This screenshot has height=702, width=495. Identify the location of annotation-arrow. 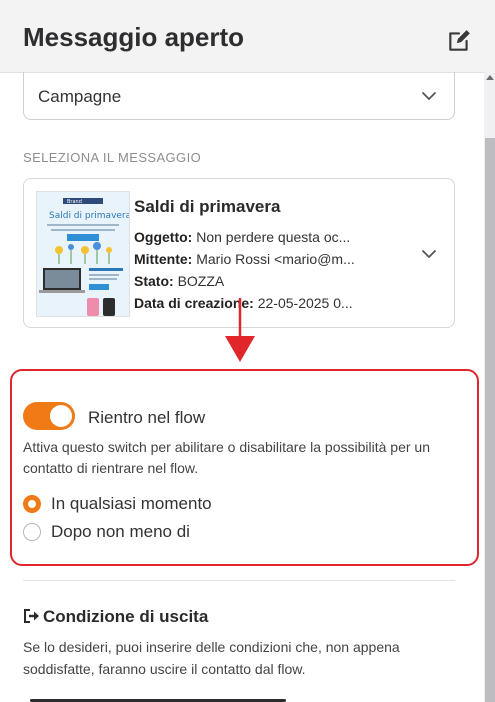
(240, 330).